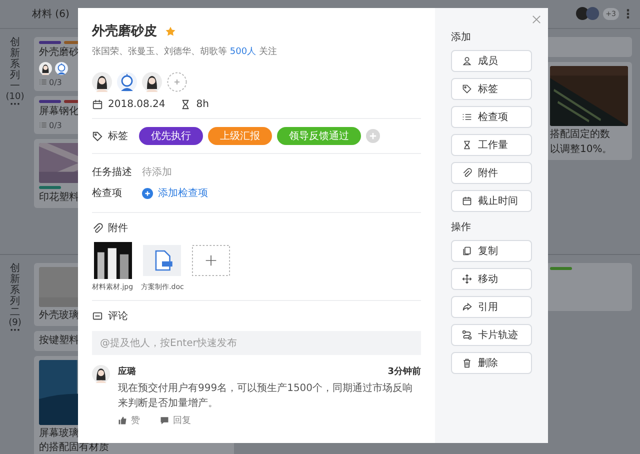  I want to click on comment-text: 现在预交付用户有999名，可以预生产1500个，同期通过市场反响来判断是否加量增产。, so click(266, 396).